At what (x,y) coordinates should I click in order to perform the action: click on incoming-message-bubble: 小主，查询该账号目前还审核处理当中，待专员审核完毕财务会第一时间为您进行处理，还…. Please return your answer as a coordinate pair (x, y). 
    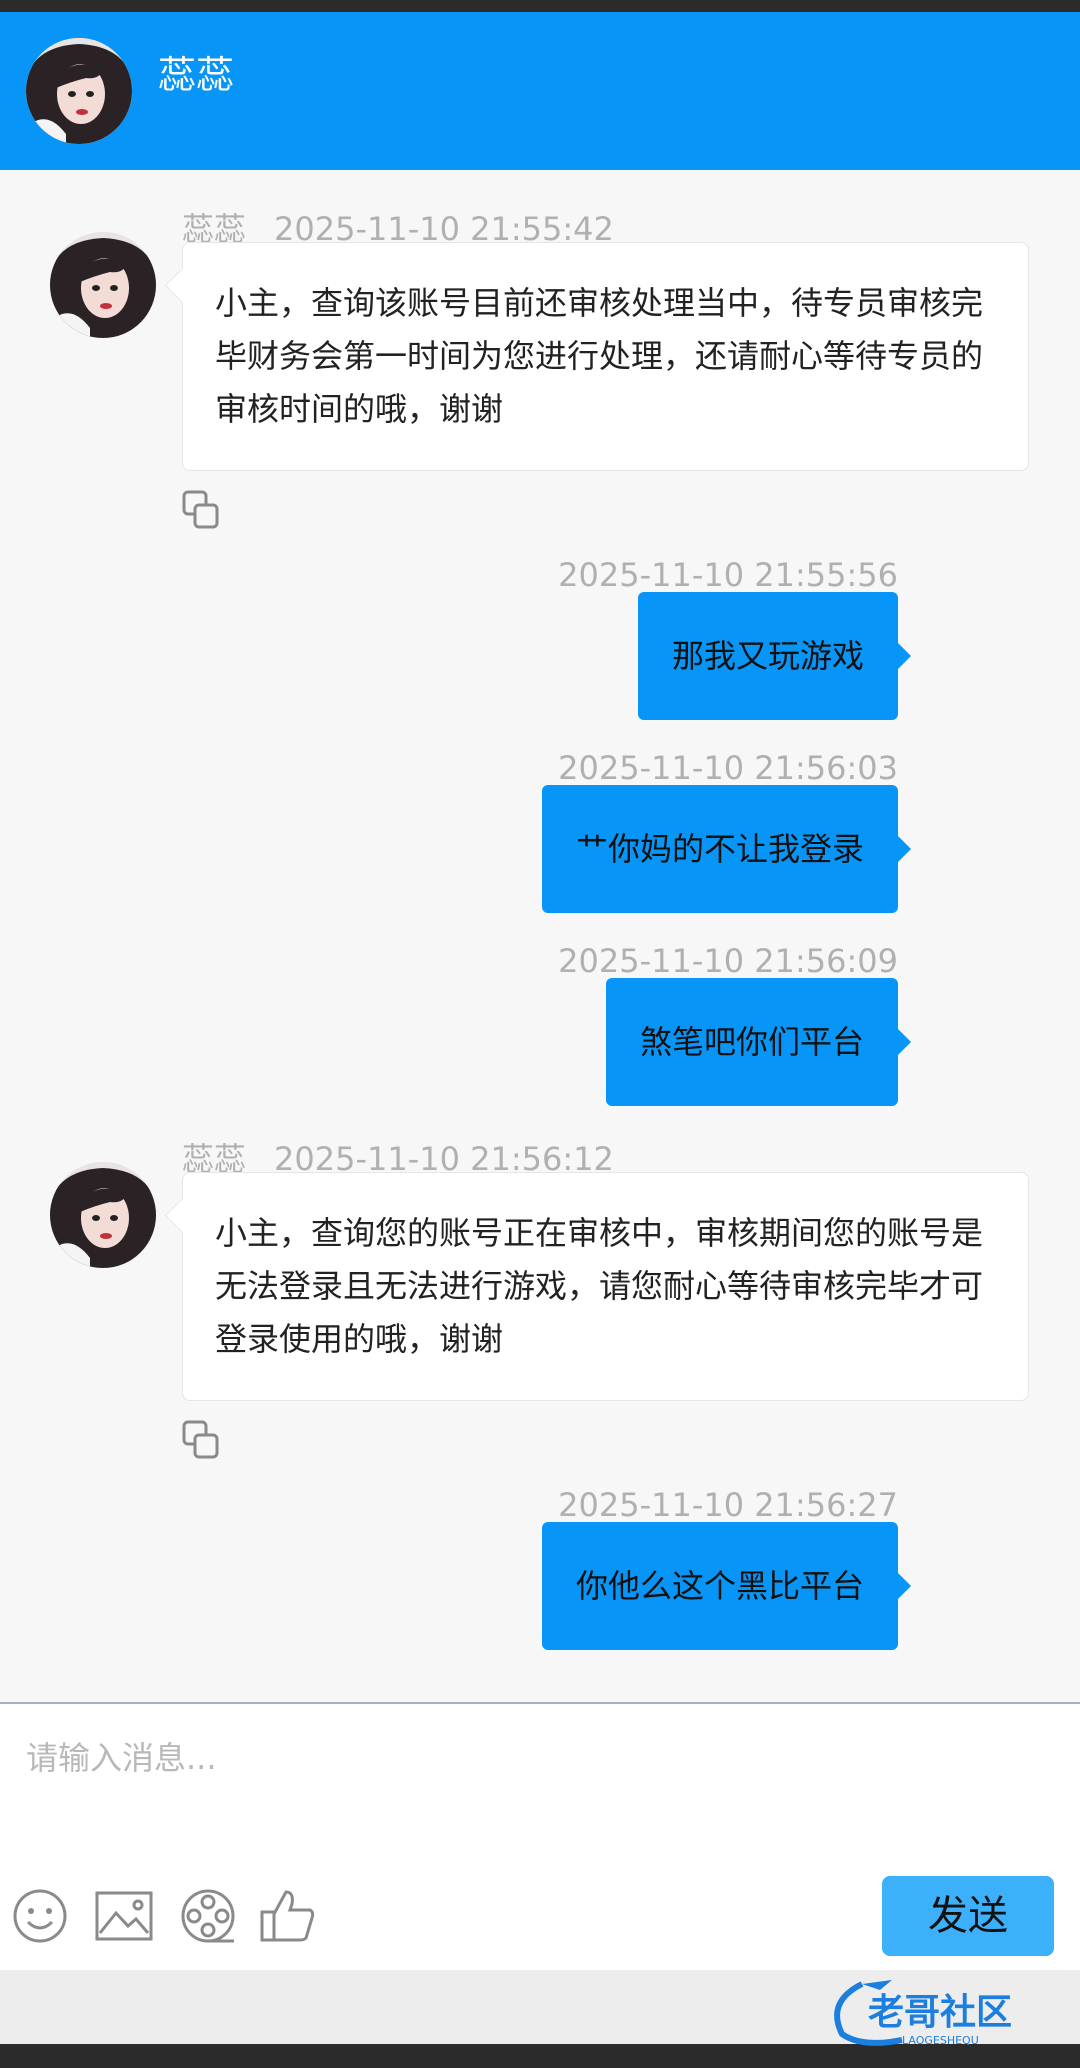
    Looking at the image, I should click on (605, 356).